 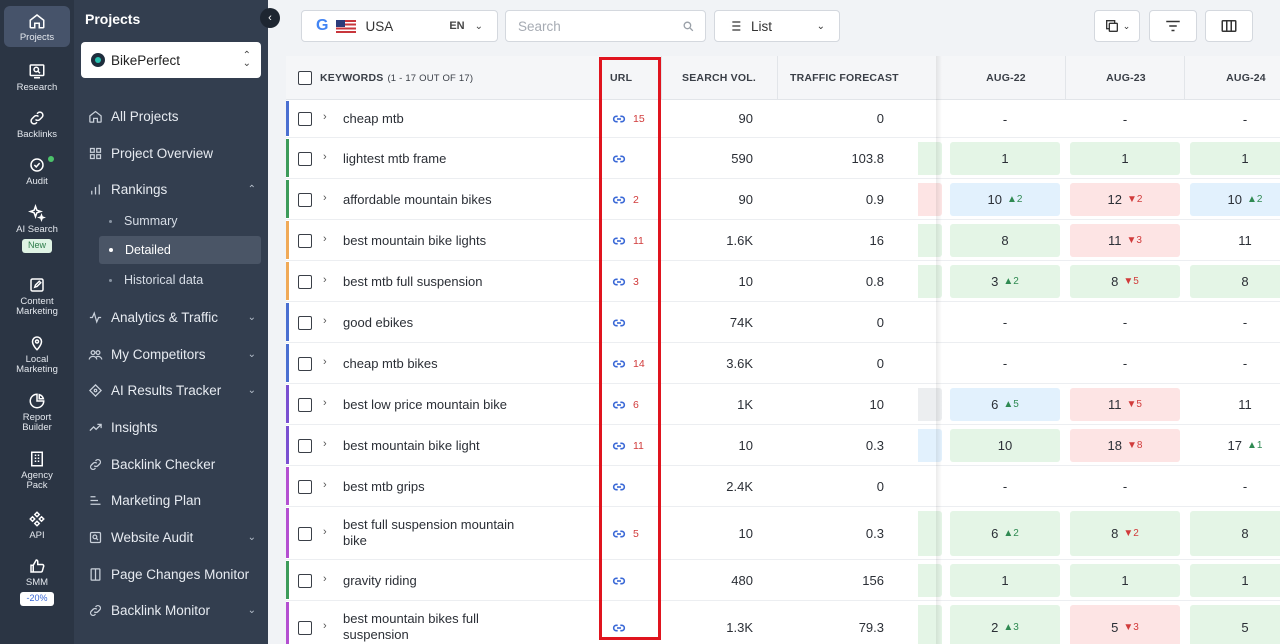 I want to click on nav-backlink-monitor: Backlink Monitor ⌄, so click(x=172, y=610).